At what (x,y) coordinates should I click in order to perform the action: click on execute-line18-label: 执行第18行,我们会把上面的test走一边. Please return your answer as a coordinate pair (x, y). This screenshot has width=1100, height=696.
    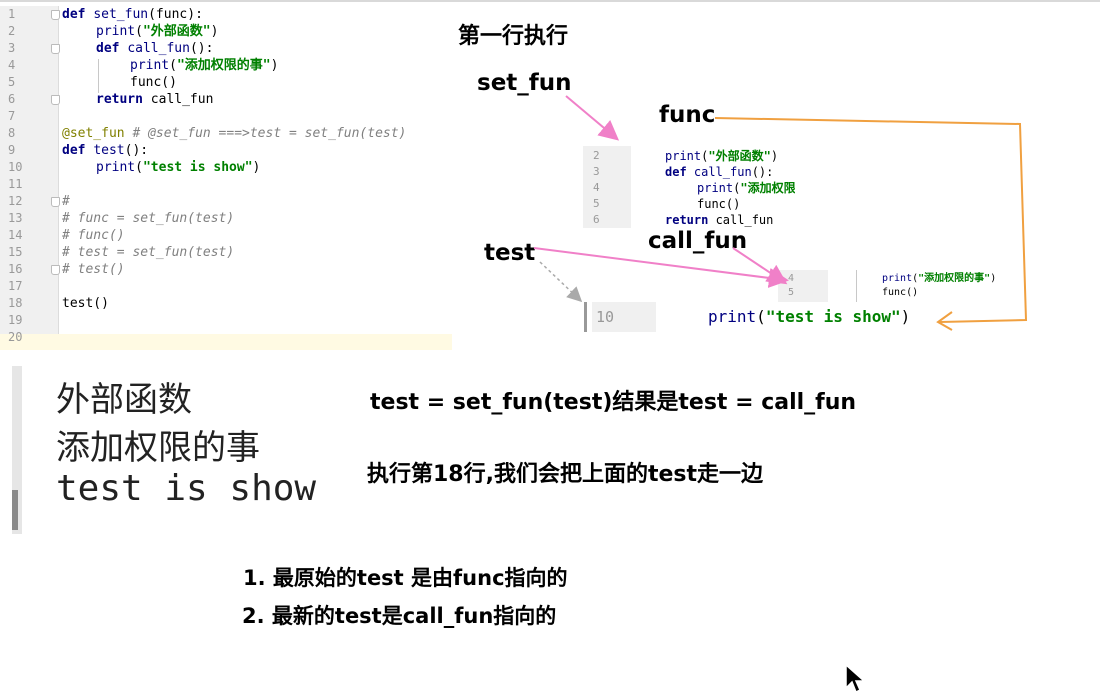
    Looking at the image, I should click on (565, 474).